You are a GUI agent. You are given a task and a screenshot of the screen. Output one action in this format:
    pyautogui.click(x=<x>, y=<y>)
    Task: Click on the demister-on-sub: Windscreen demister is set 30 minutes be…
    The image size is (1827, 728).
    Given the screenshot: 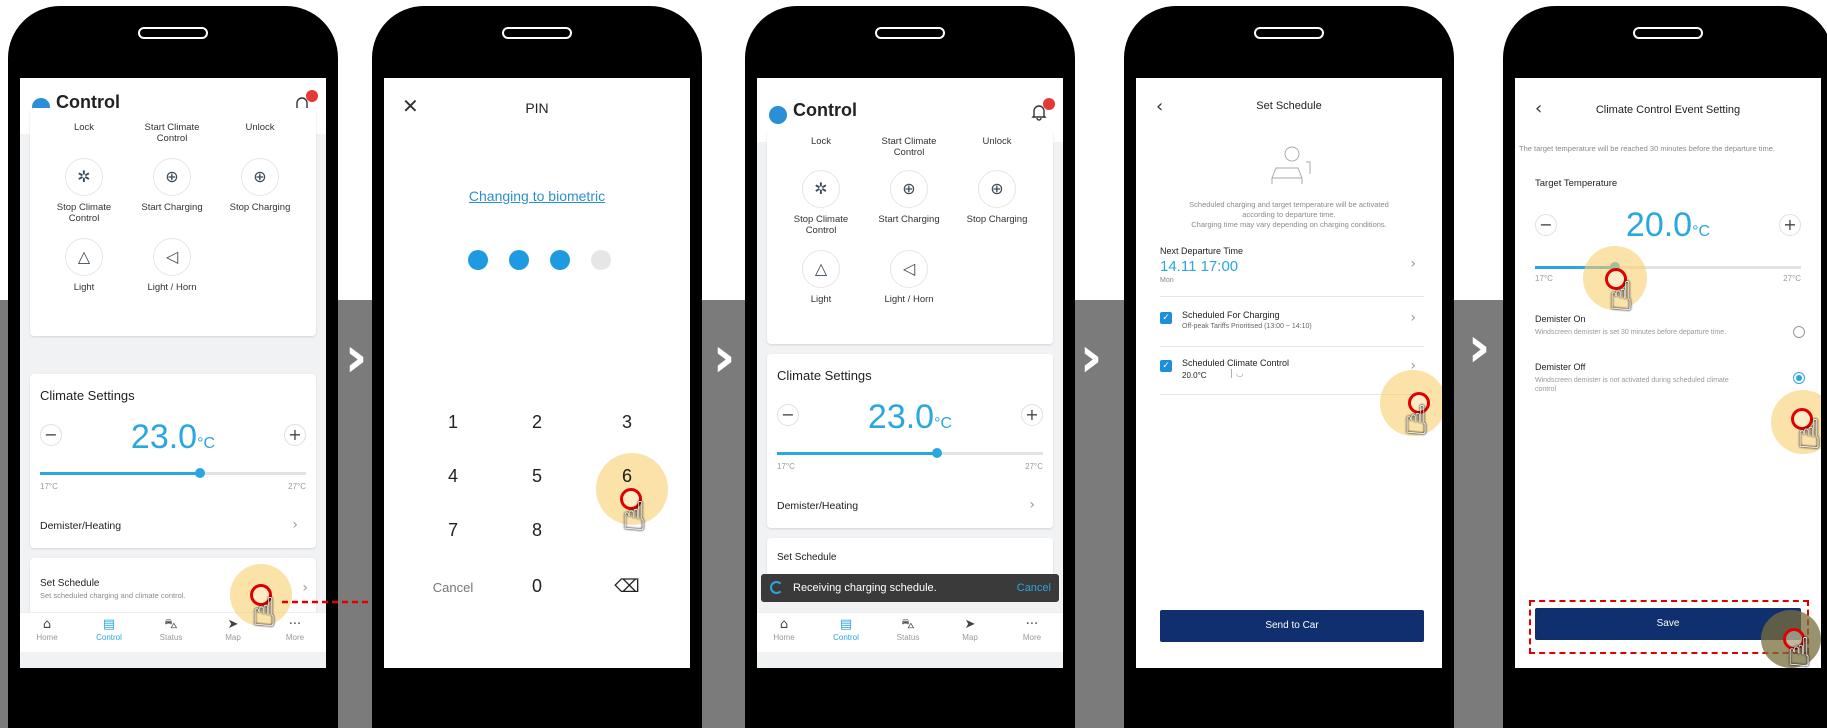 What is the action you would take?
    pyautogui.click(x=1631, y=332)
    